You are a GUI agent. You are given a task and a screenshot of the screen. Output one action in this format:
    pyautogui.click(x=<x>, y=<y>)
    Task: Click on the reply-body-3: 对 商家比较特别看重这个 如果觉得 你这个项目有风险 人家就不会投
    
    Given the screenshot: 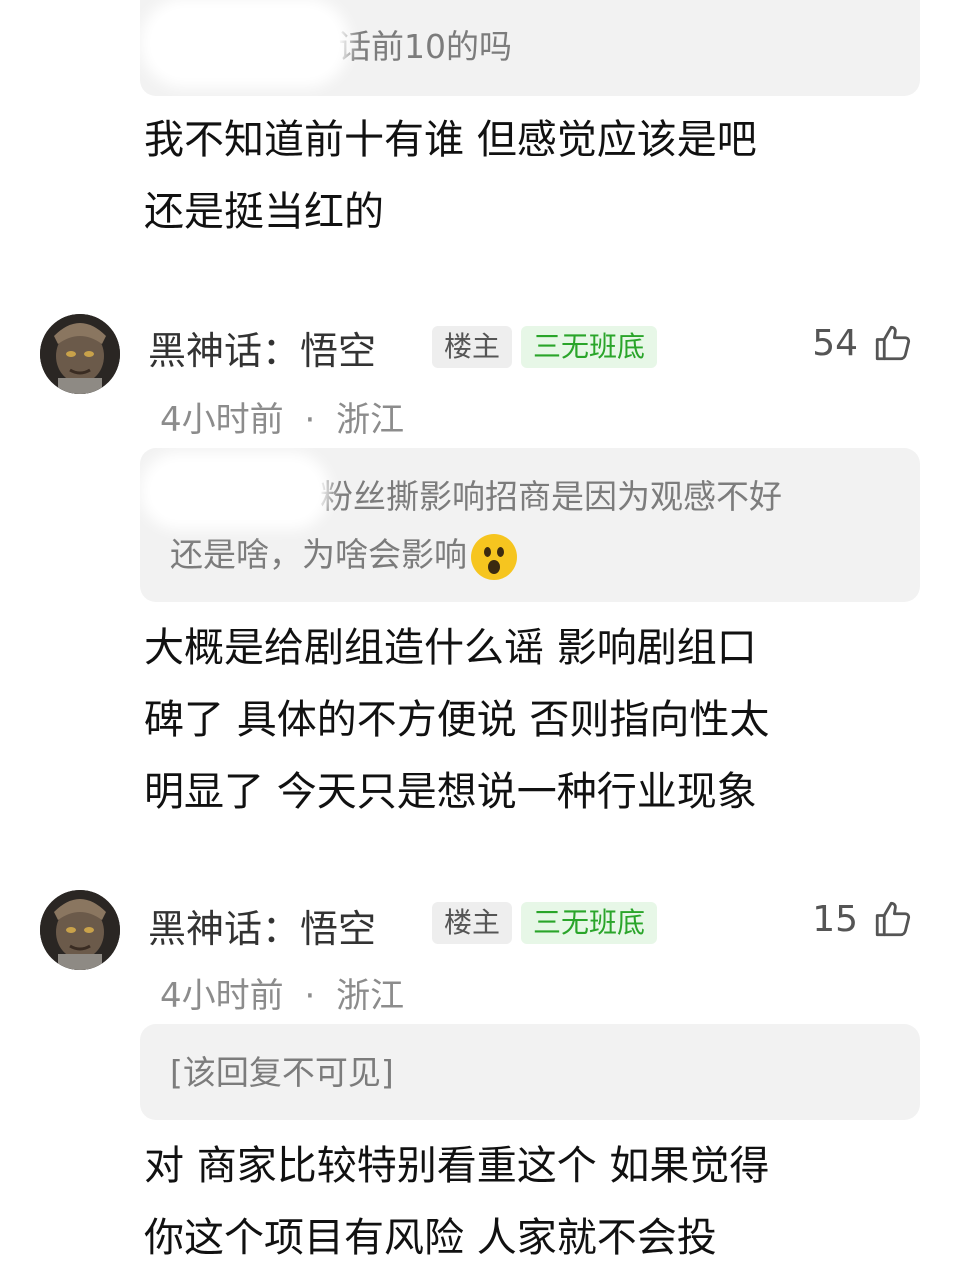 What is the action you would take?
    pyautogui.click(x=534, y=1202)
    